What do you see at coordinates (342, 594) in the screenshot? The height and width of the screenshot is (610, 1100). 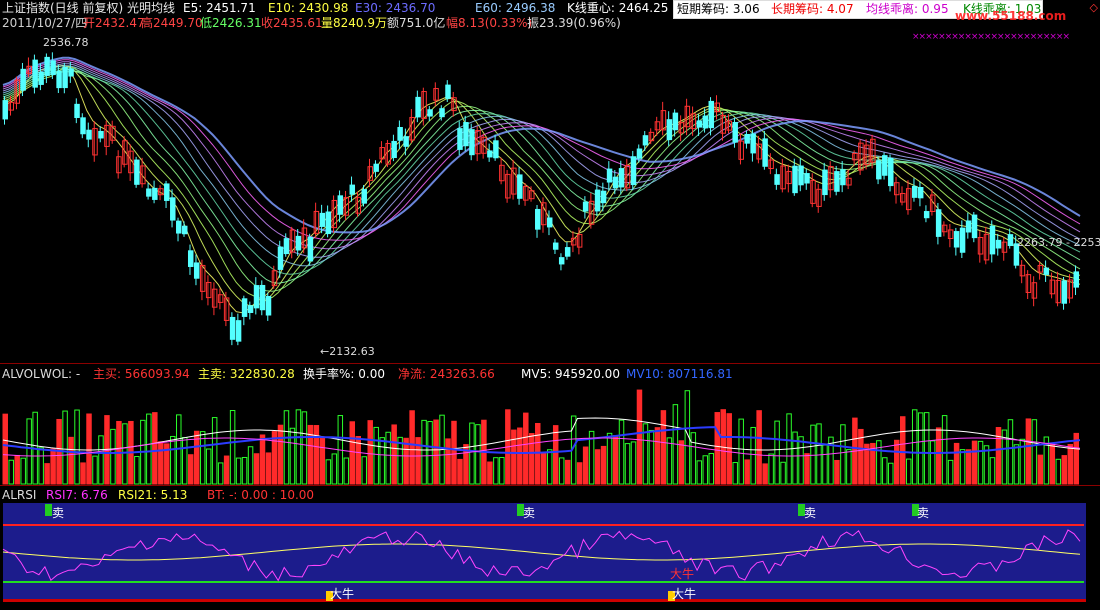 I see `bull-signal-1: 大牛` at bounding box center [342, 594].